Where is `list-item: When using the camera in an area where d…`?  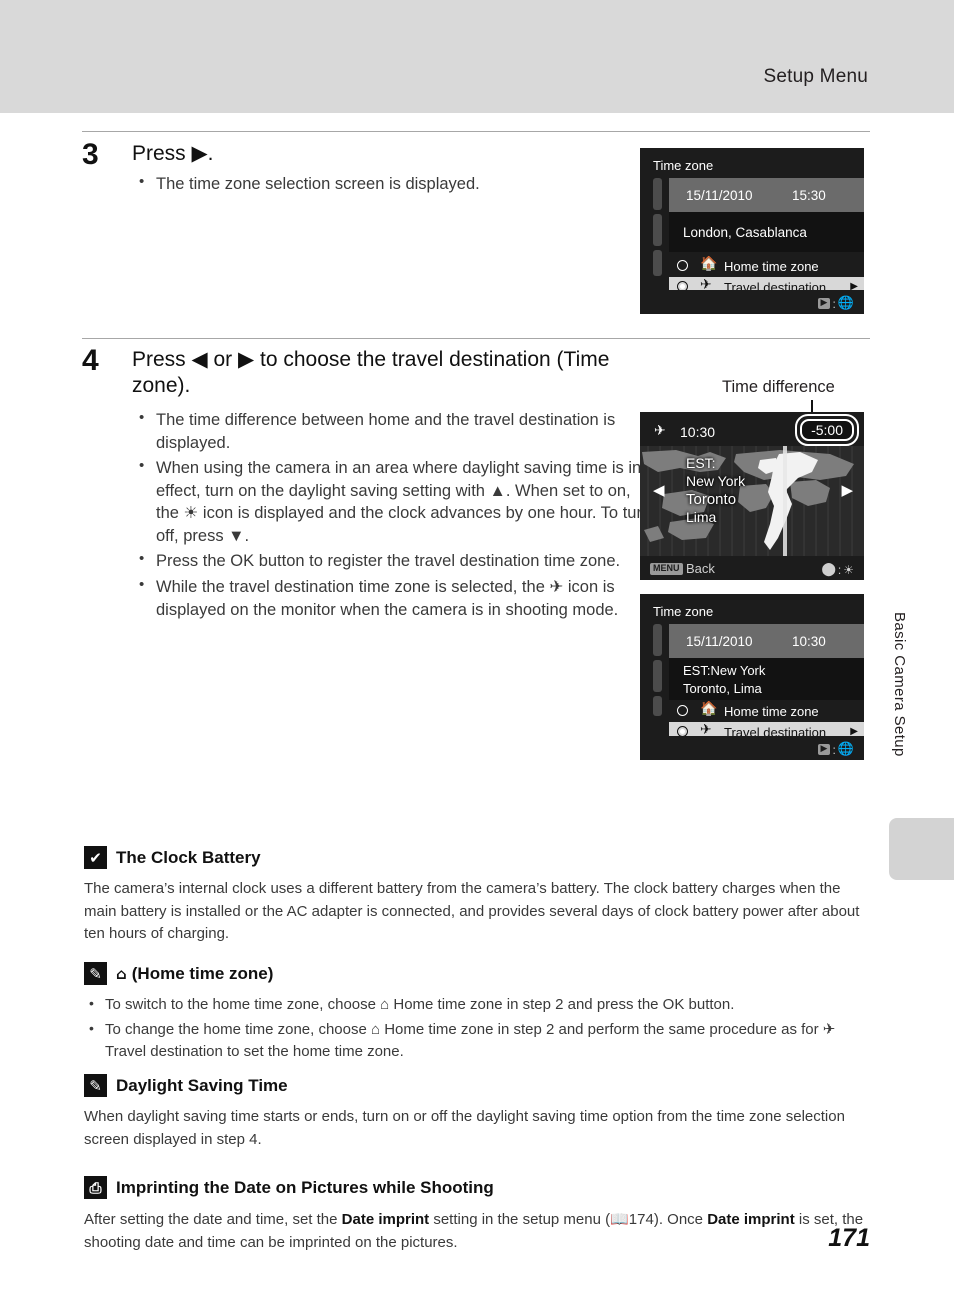
list-item: When using the camera in an area where d… is located at coordinates (394, 501).